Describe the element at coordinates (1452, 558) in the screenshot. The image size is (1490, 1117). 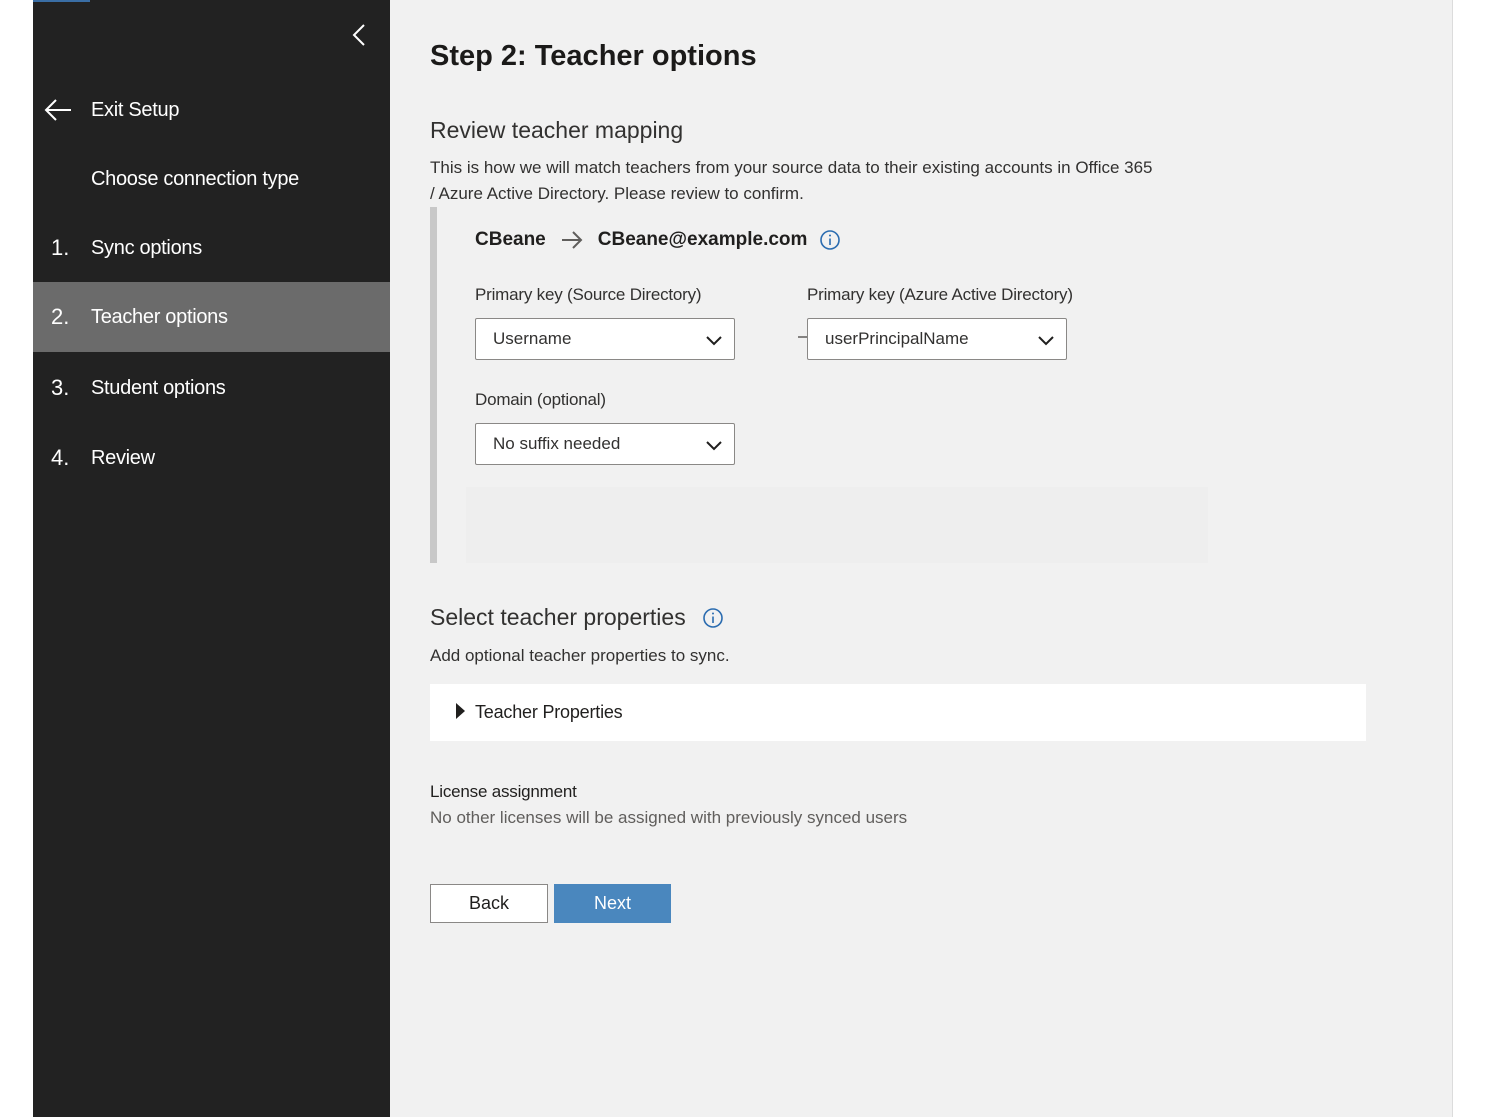
I see `window-edge` at that location.